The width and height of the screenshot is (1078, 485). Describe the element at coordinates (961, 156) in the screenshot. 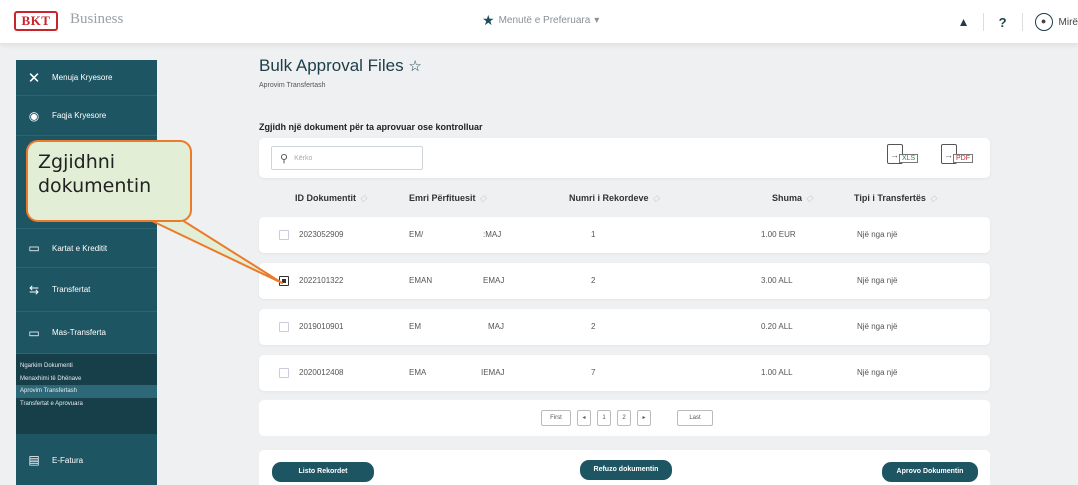

I see `export-pdf-button: → PDF` at that location.